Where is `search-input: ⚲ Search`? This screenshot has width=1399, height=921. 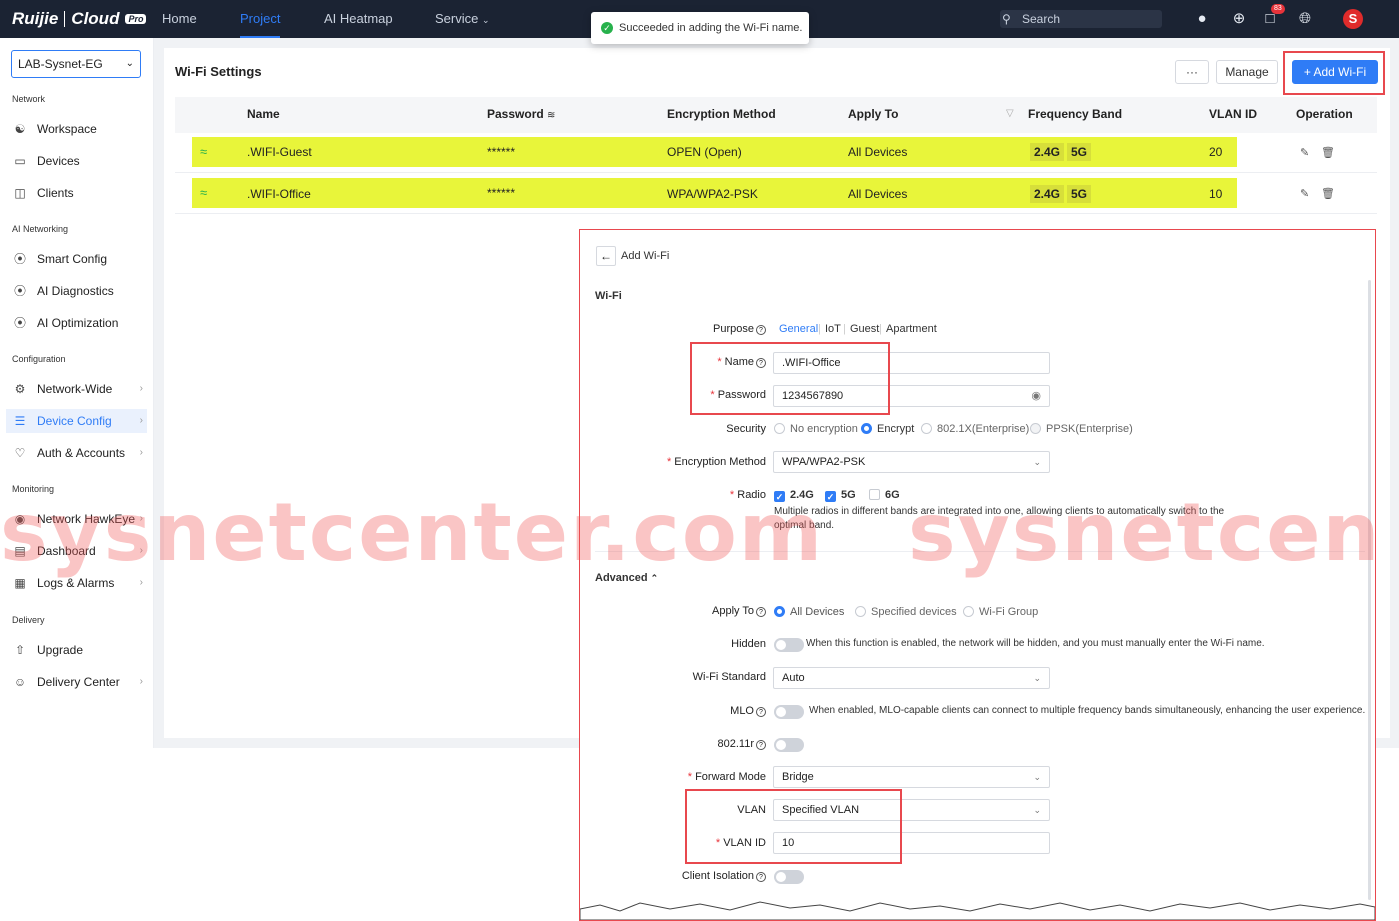 search-input: ⚲ Search is located at coordinates (1081, 19).